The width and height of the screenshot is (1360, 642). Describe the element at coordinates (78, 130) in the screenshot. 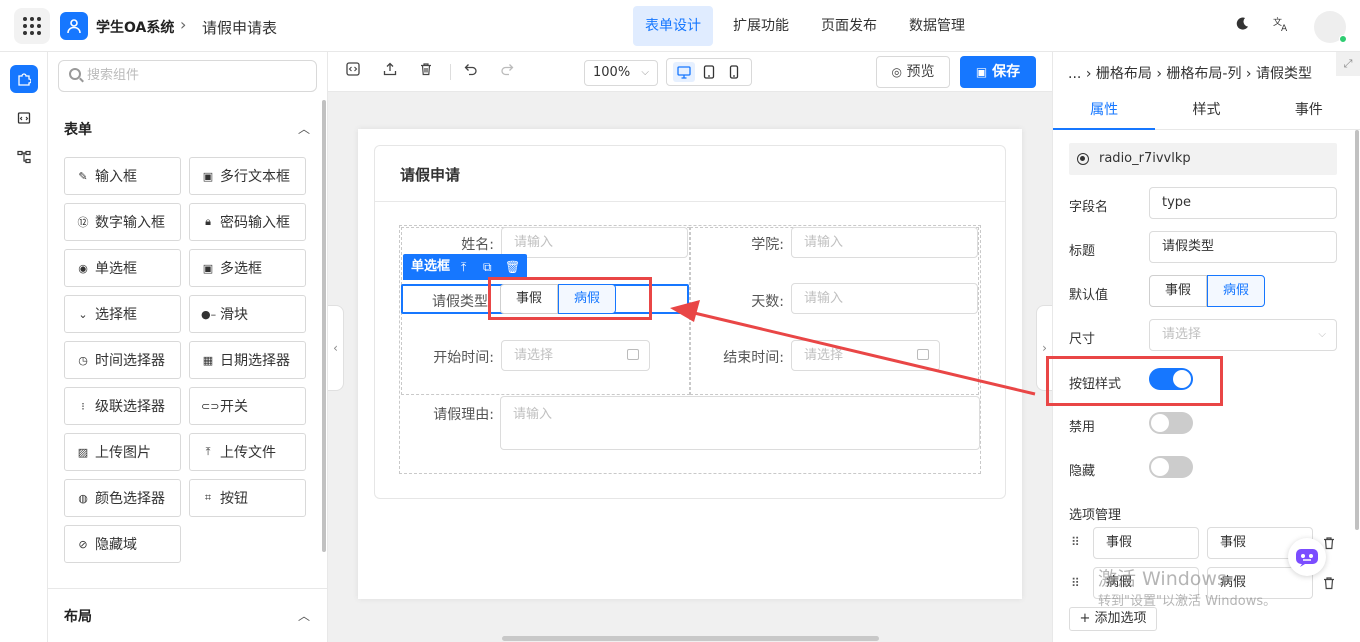

I see `section-form-title: 表单` at that location.